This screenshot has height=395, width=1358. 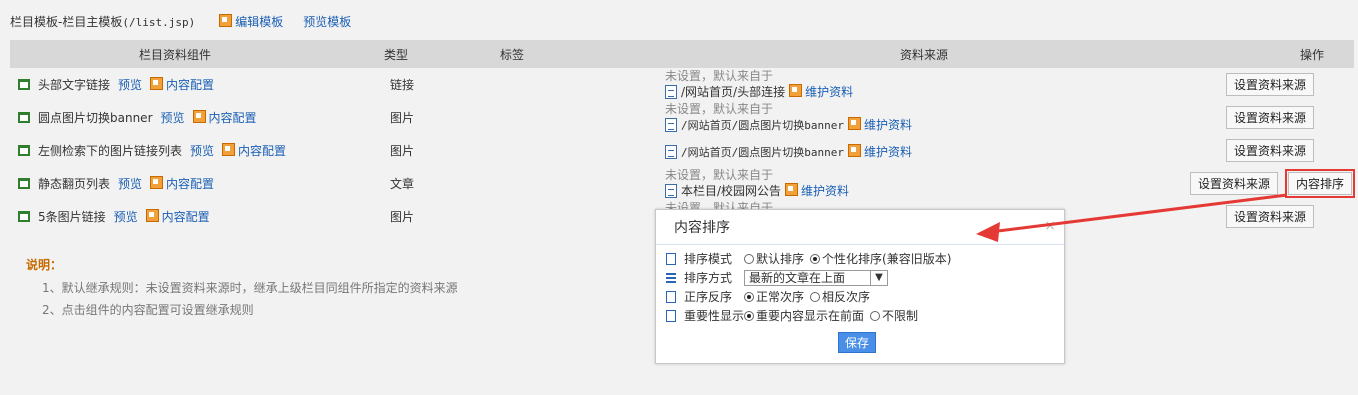 I want to click on sort-method-row: 排序方式 最新的文章在上面 ▼, so click(x=860, y=277).